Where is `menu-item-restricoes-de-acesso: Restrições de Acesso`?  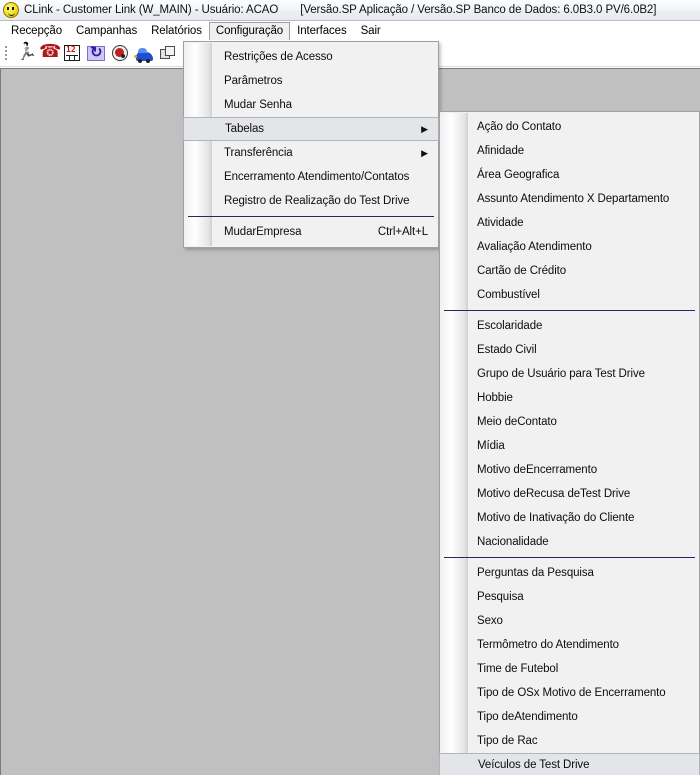 menu-item-restricoes-de-acesso: Restrições de Acesso is located at coordinates (311, 57).